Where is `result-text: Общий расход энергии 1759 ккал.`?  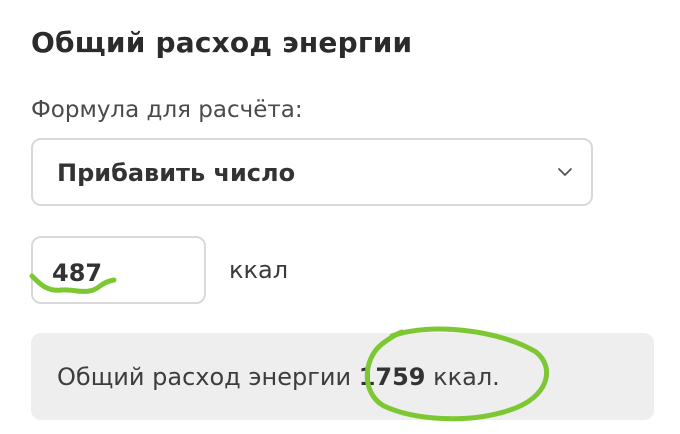 result-text: Общий расход энергии 1759 ккал. is located at coordinates (278, 377).